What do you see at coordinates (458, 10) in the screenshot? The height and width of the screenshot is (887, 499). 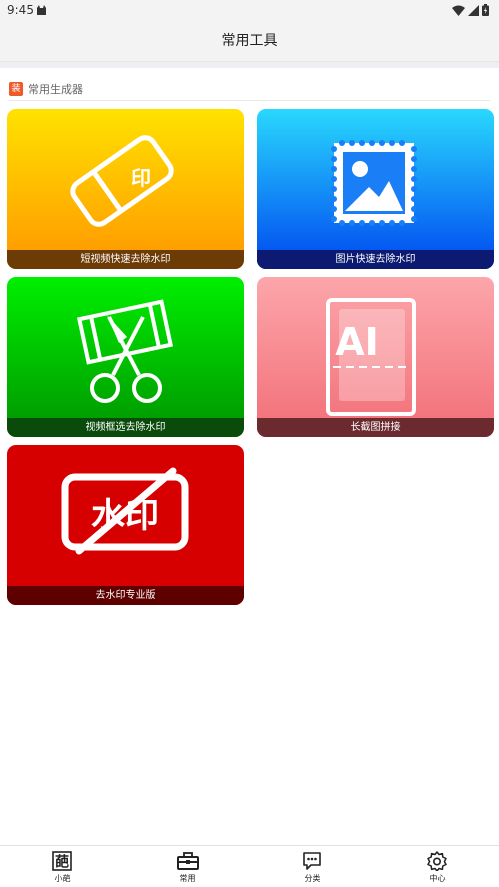 I see `wifi-icon` at bounding box center [458, 10].